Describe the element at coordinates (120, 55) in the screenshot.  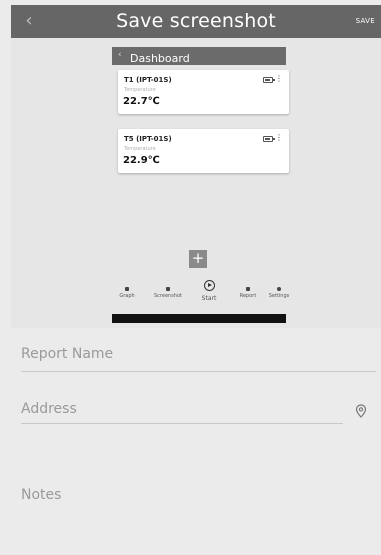
I see `chevron-left-icon: ‹` at that location.